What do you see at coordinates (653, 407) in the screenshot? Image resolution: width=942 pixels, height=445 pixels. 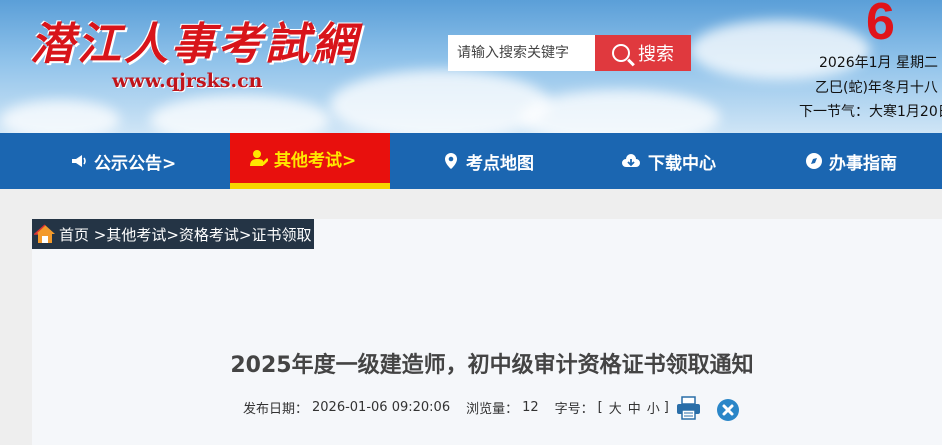 I see `font-size-small-button: 小` at bounding box center [653, 407].